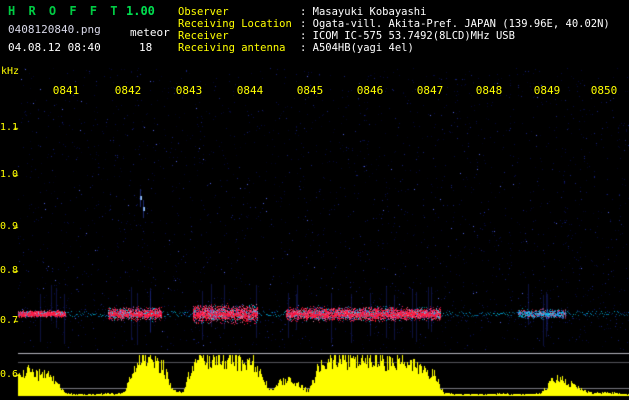 The width and height of the screenshot is (629, 400). Describe the element at coordinates (310, 90) in the screenshot. I see `time-tick-label: 0845` at that location.